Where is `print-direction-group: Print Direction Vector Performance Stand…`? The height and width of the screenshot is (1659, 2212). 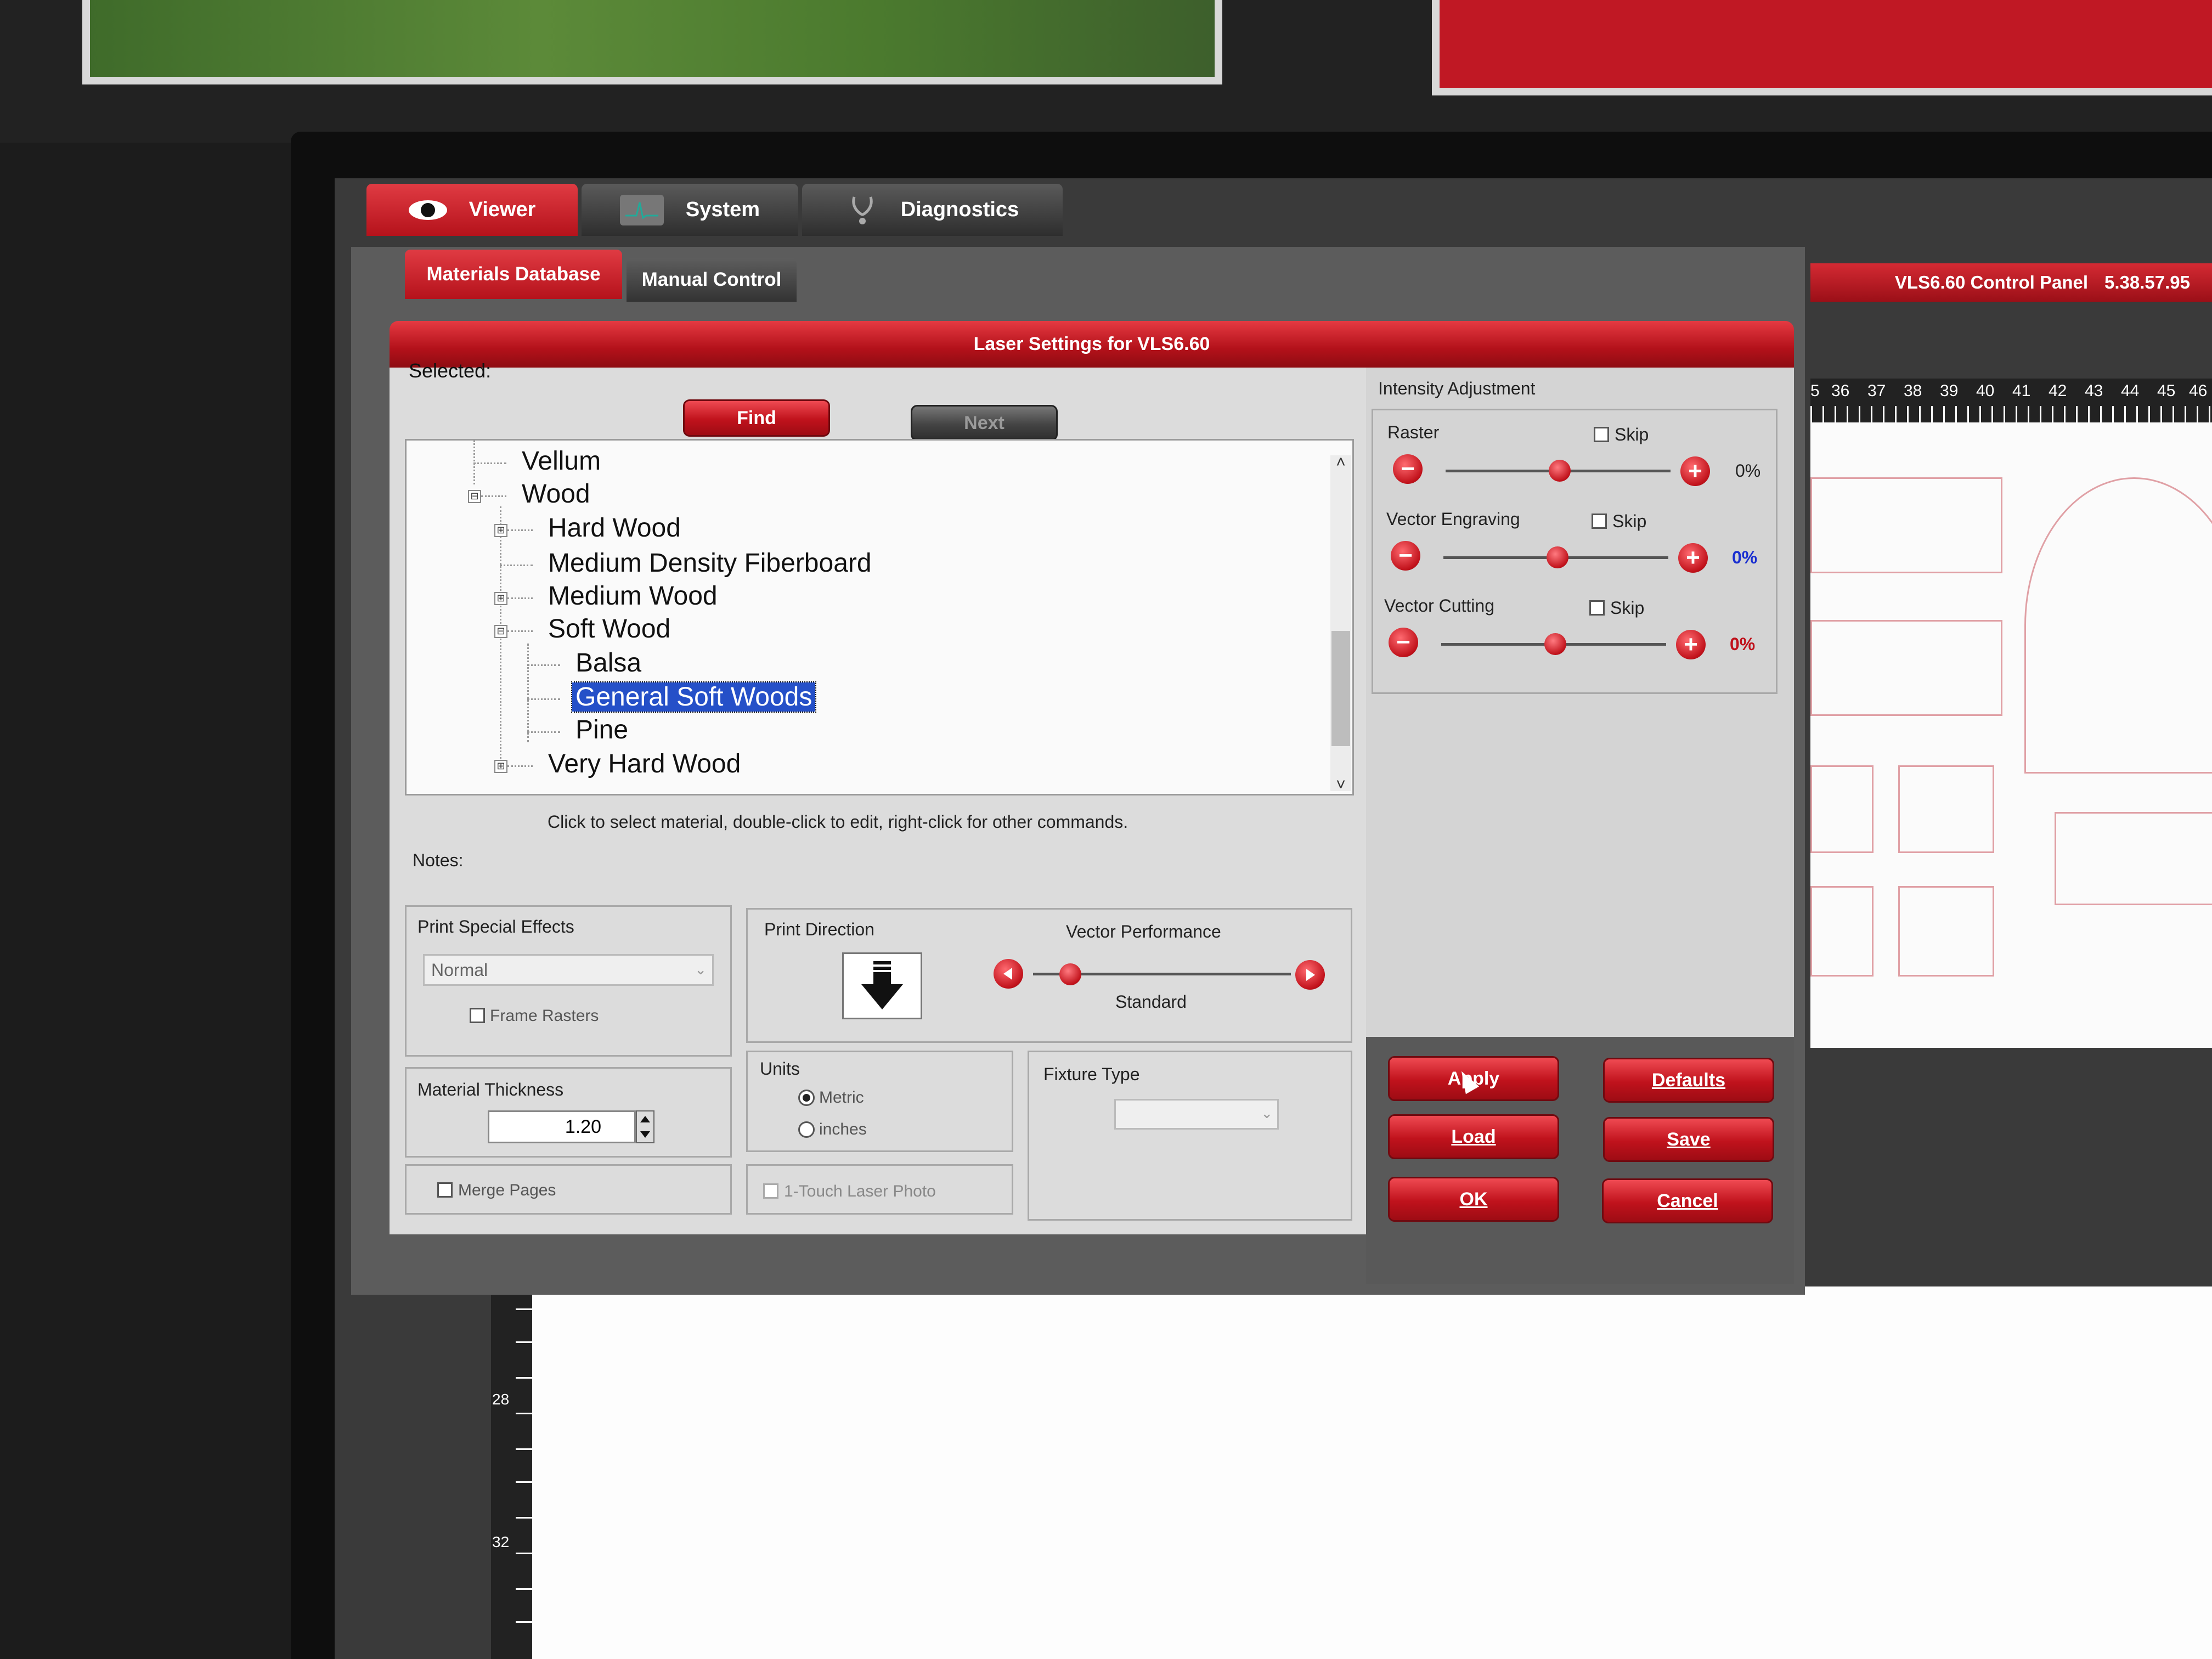
print-direction-group: Print Direction Vector Performance Stand… is located at coordinates (1049, 976).